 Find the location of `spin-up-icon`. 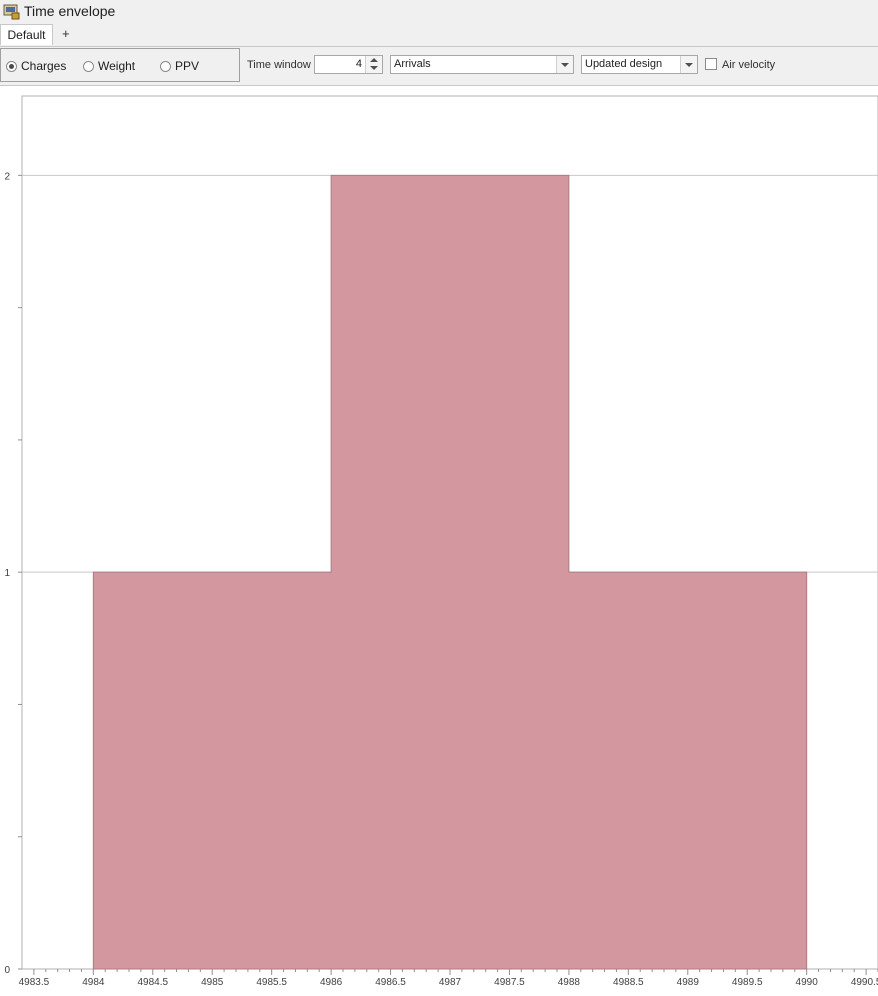

spin-up-icon is located at coordinates (374, 60).